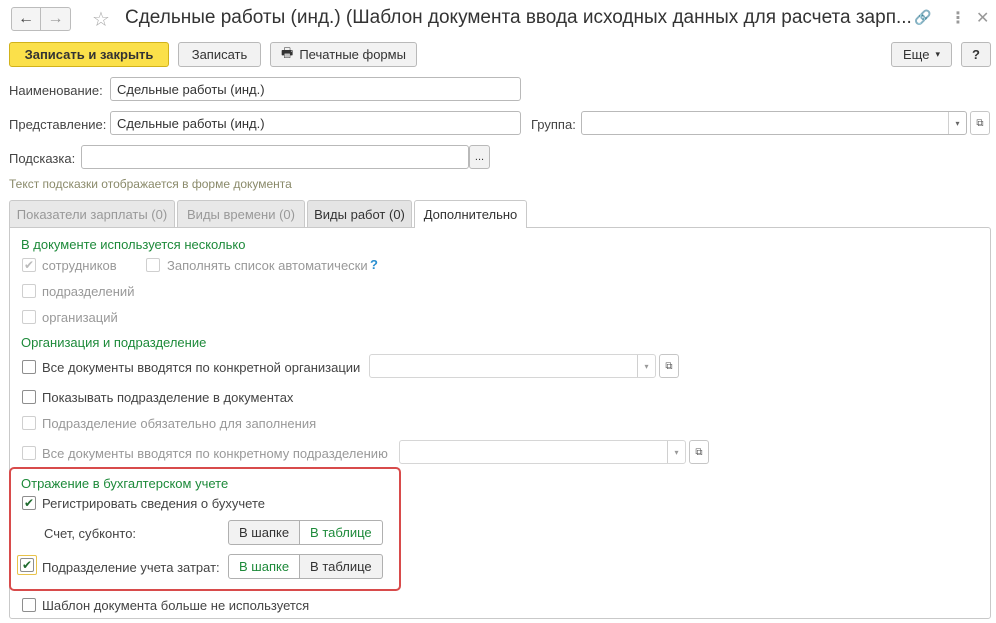  I want to click on more-button: Еще ▾, so click(921, 54).